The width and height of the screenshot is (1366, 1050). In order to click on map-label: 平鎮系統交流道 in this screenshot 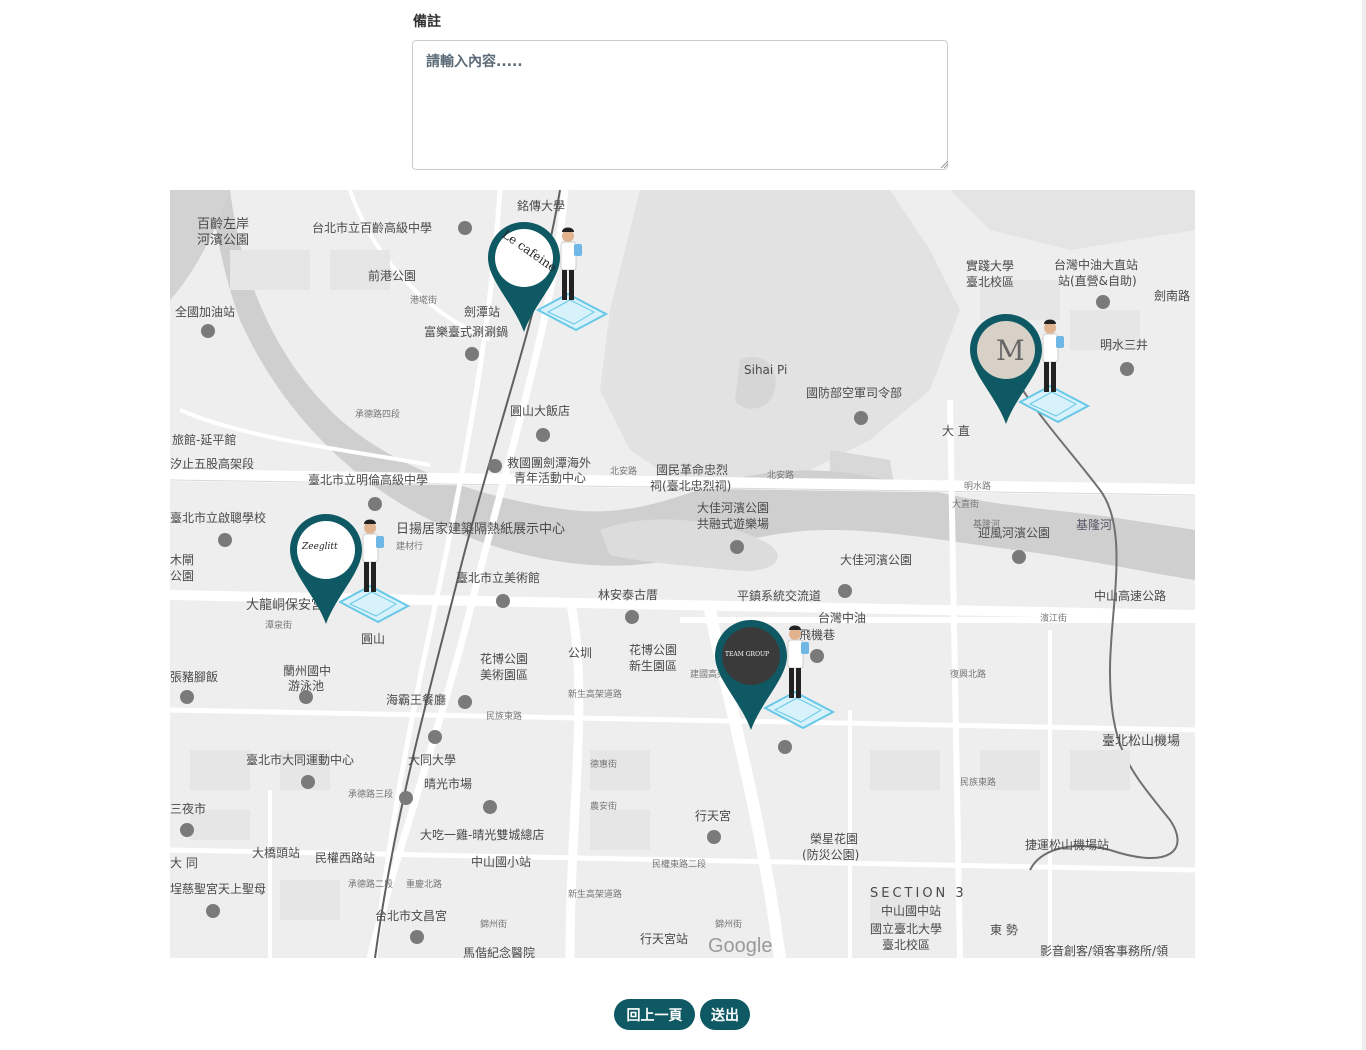, I will do `click(779, 596)`.